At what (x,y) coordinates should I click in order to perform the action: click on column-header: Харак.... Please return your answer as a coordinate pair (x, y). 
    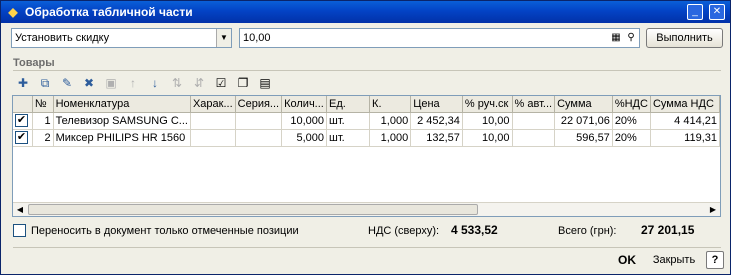
    Looking at the image, I should click on (213, 104).